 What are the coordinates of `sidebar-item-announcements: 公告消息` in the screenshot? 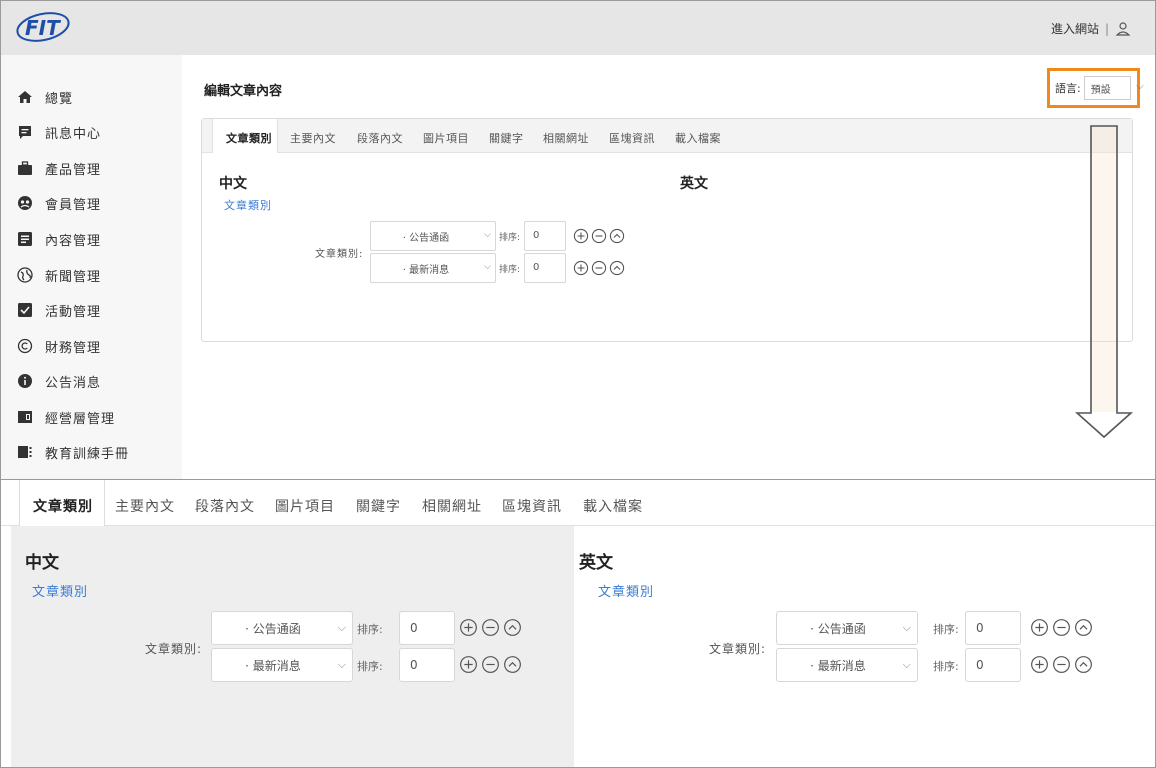 It's located at (59, 381).